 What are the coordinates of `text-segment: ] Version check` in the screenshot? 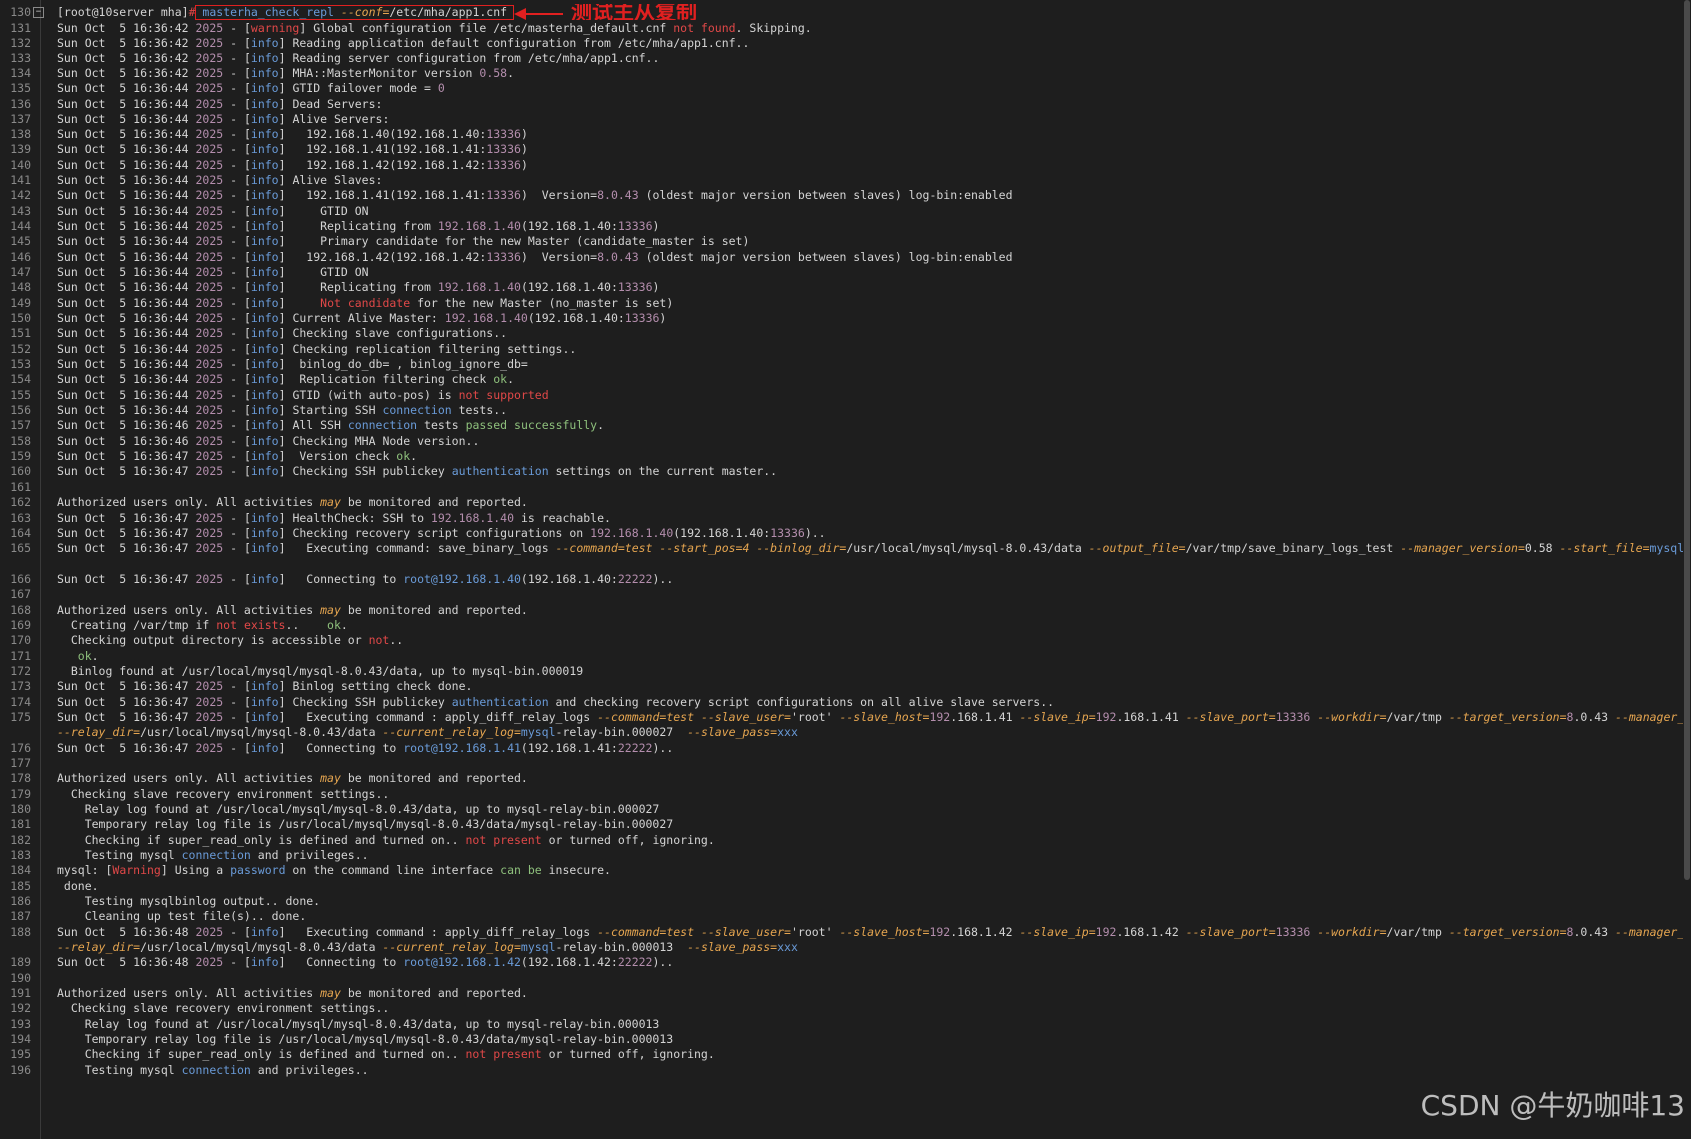 It's located at (337, 456).